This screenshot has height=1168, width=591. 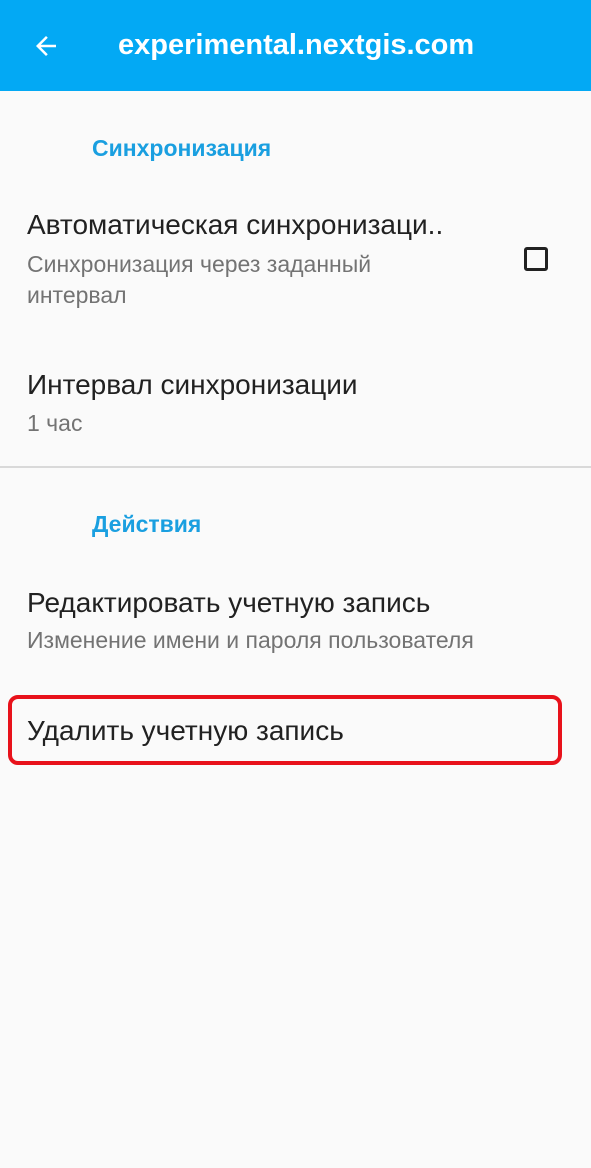 I want to click on category-header-actions: Действия, so click(x=147, y=524).